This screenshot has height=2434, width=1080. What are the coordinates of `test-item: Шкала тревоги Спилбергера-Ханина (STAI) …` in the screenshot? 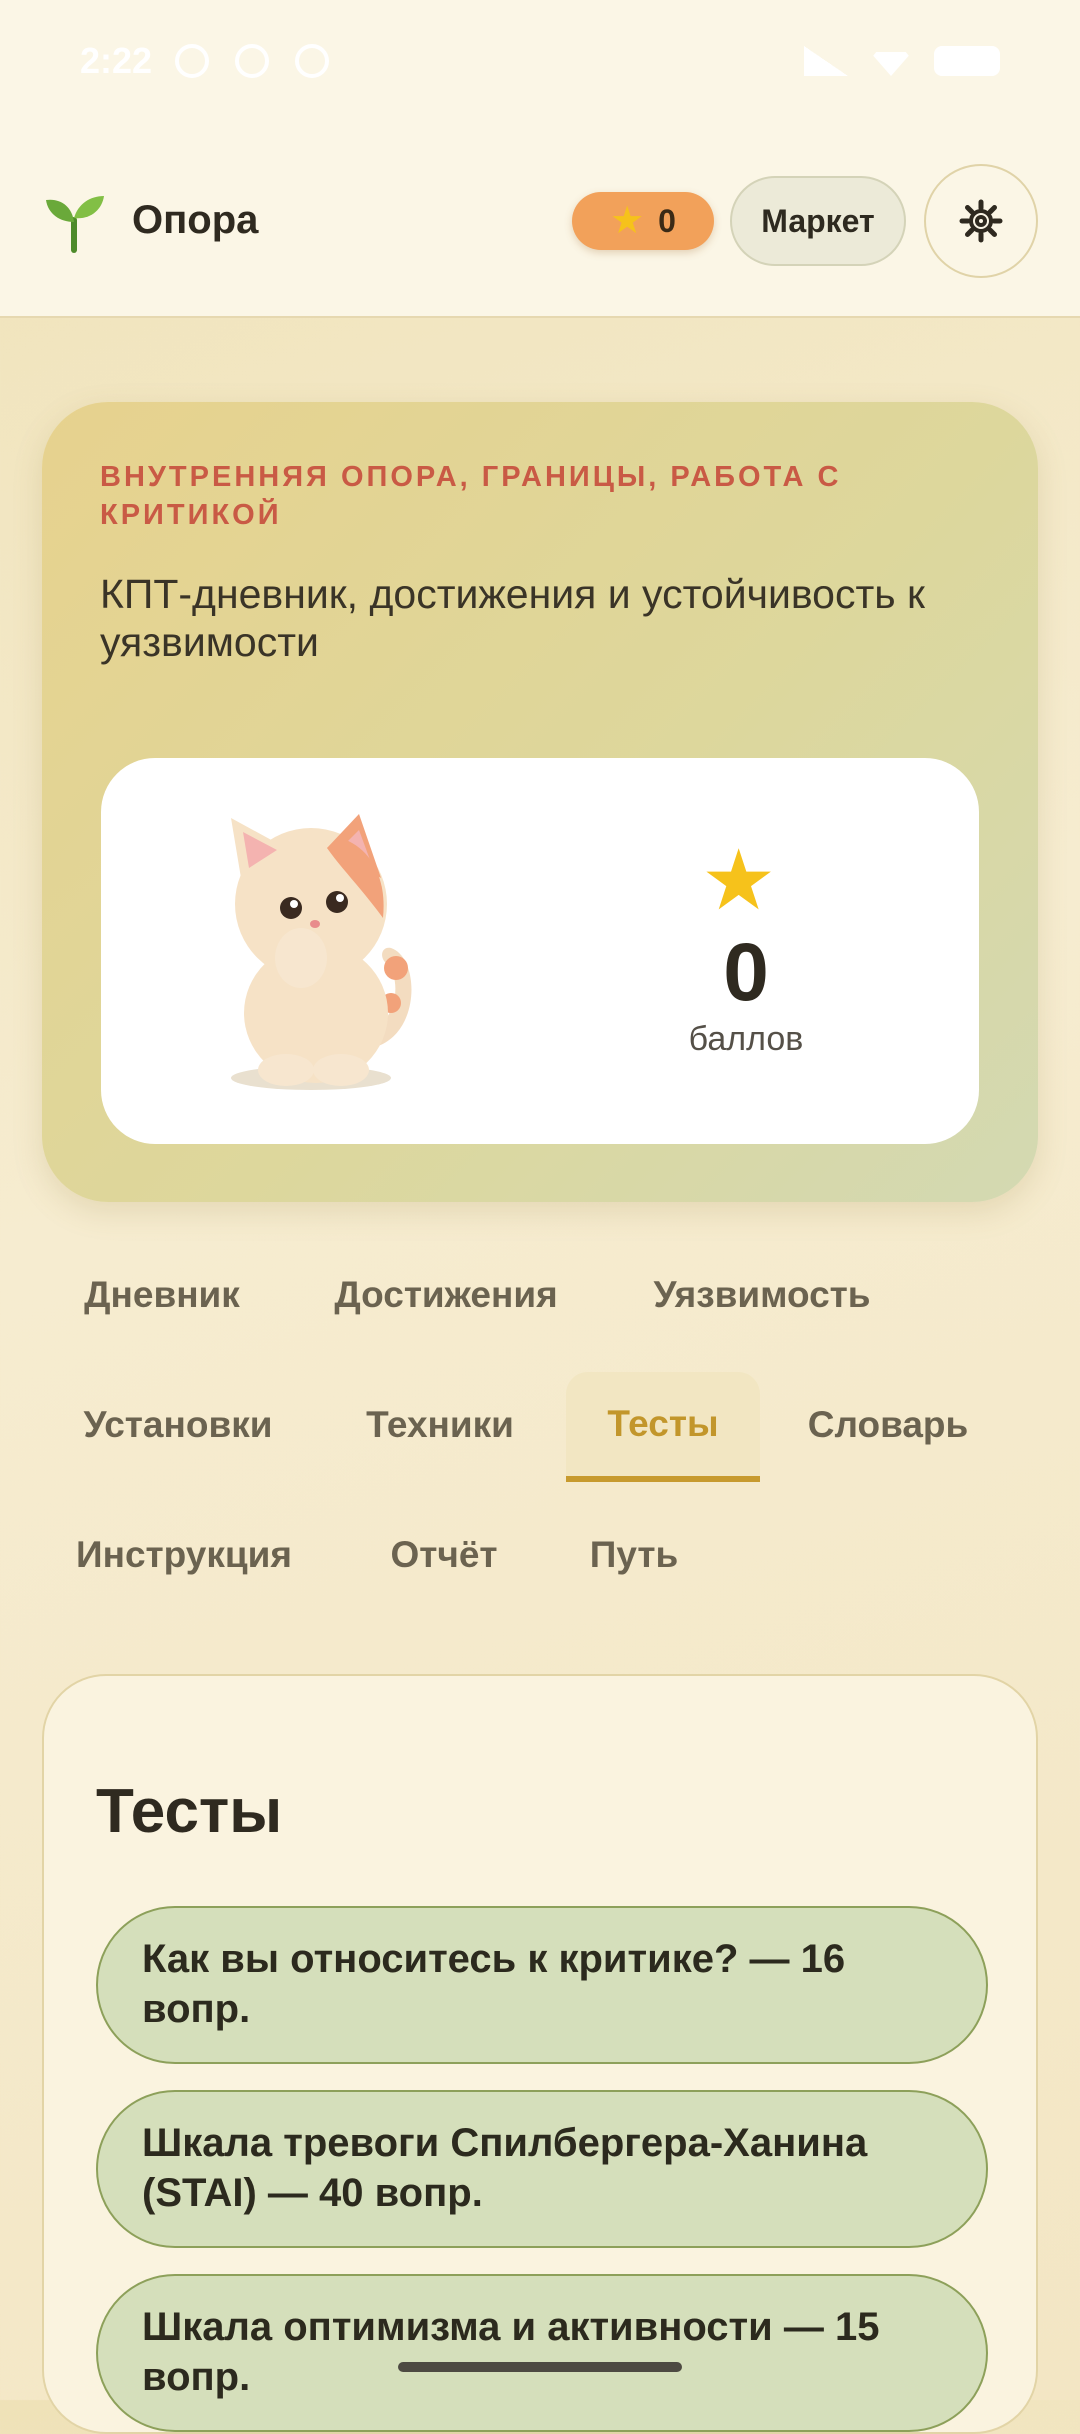 It's located at (542, 2169).